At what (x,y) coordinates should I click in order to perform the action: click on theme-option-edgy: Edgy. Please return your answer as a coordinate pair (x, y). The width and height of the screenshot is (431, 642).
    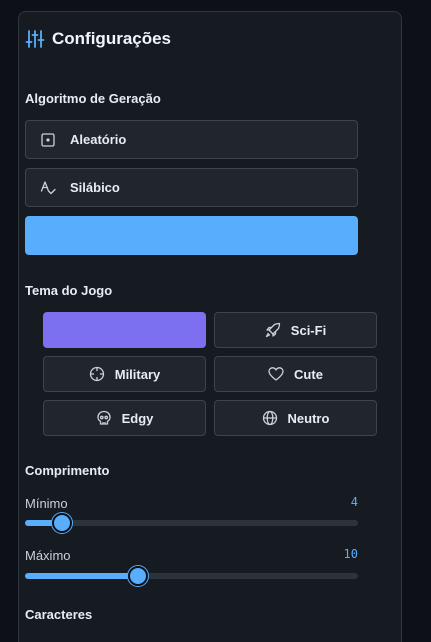
    Looking at the image, I should click on (124, 418).